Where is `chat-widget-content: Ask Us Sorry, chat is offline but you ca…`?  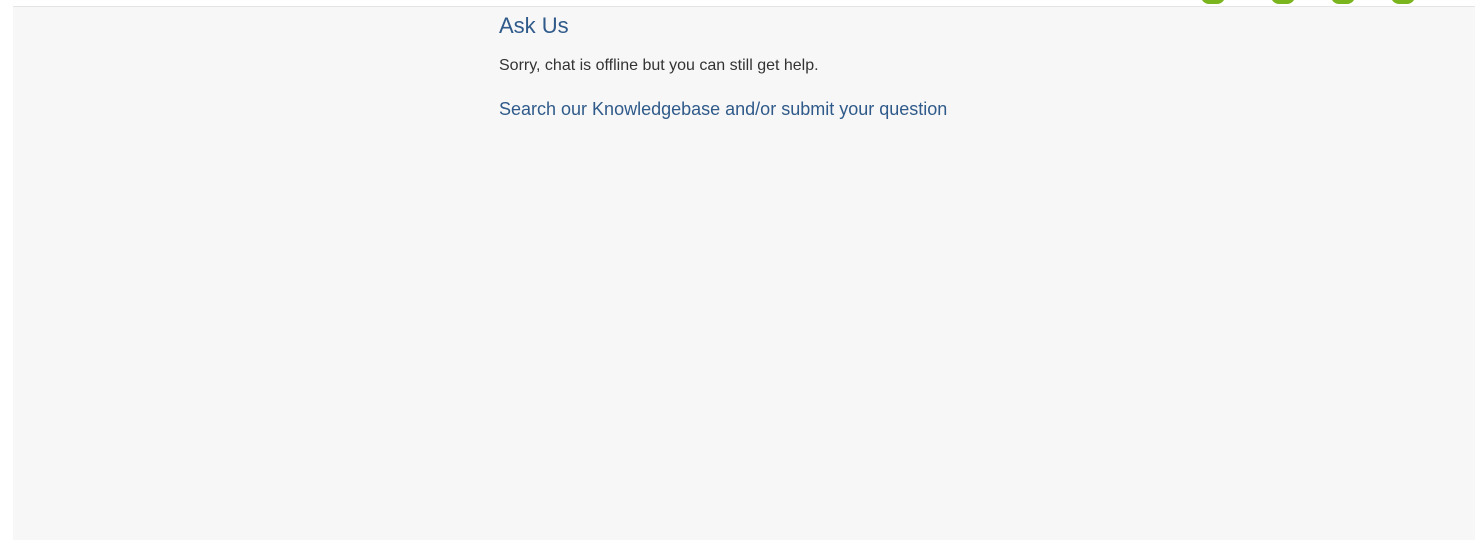 chat-widget-content: Ask Us Sorry, chat is offline but you ca… is located at coordinates (849, 66).